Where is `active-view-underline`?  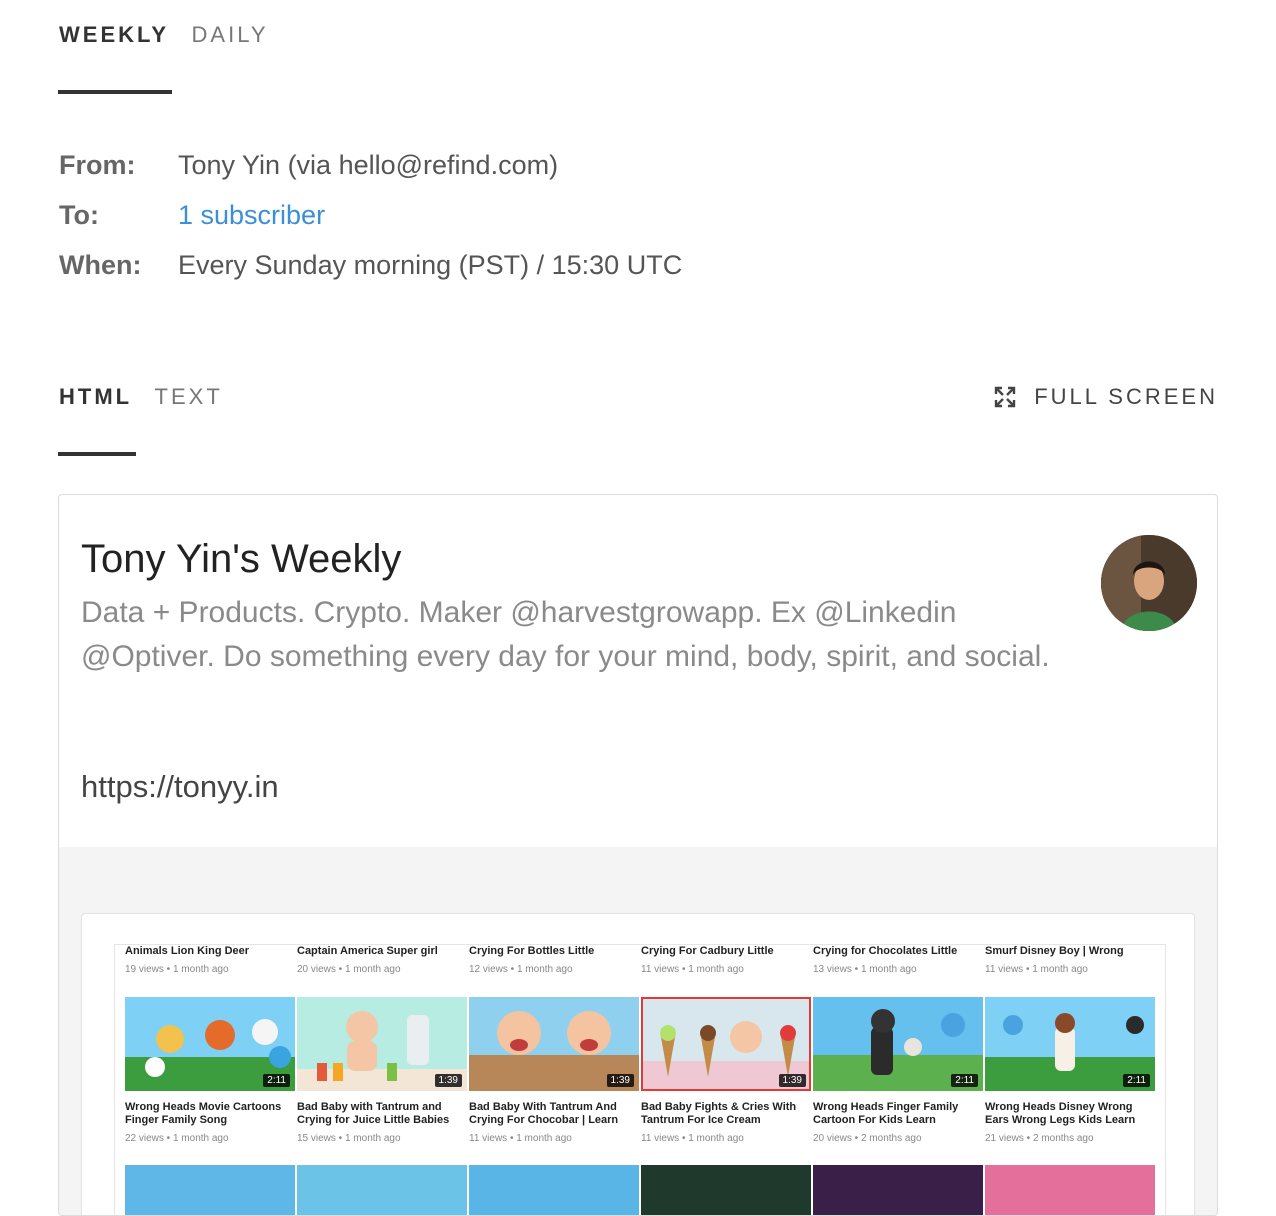
active-view-underline is located at coordinates (97, 454).